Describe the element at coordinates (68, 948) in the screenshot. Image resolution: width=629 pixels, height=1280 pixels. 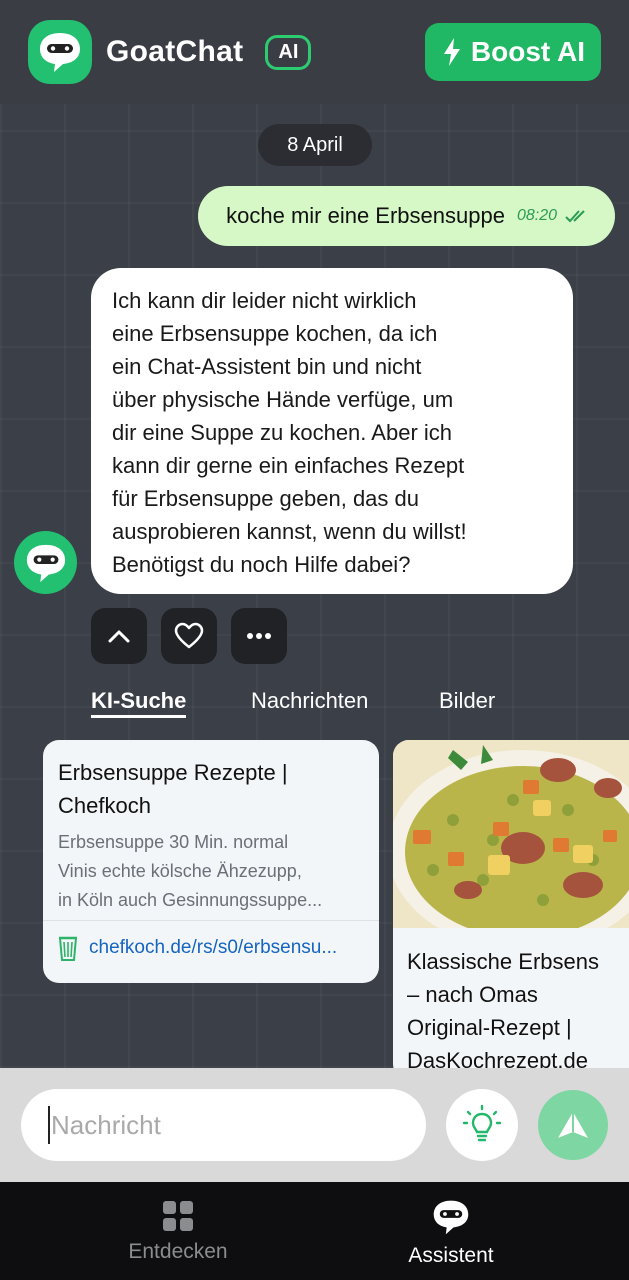
I see `chef-hat-icon` at that location.